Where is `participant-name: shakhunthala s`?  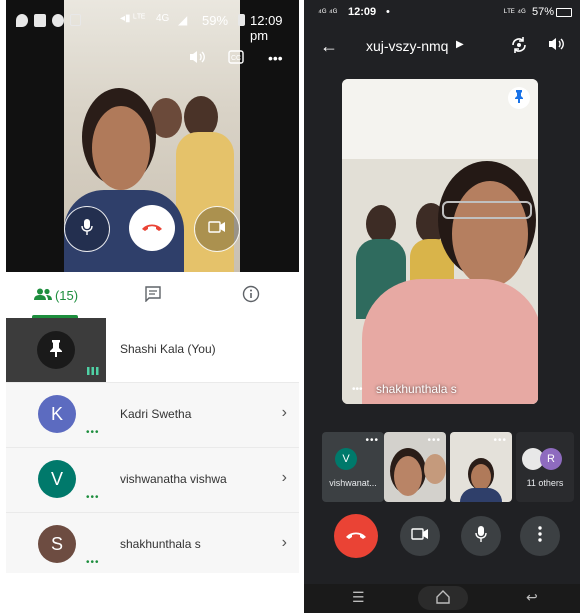 participant-name: shakhunthala s is located at coordinates (160, 544).